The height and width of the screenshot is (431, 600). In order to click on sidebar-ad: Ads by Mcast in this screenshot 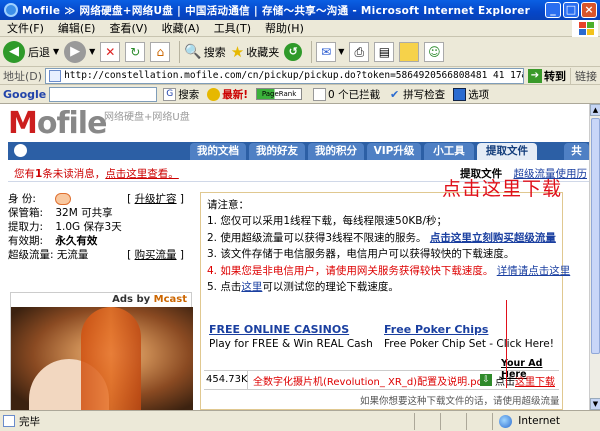, I will do `click(101, 351)`.